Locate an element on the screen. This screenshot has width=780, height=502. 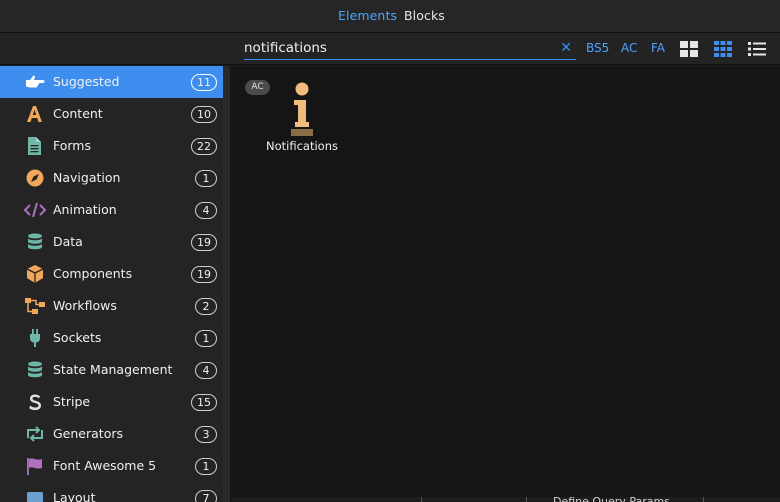
search-bar: ✕ BS5 AC FA is located at coordinates (390, 49).